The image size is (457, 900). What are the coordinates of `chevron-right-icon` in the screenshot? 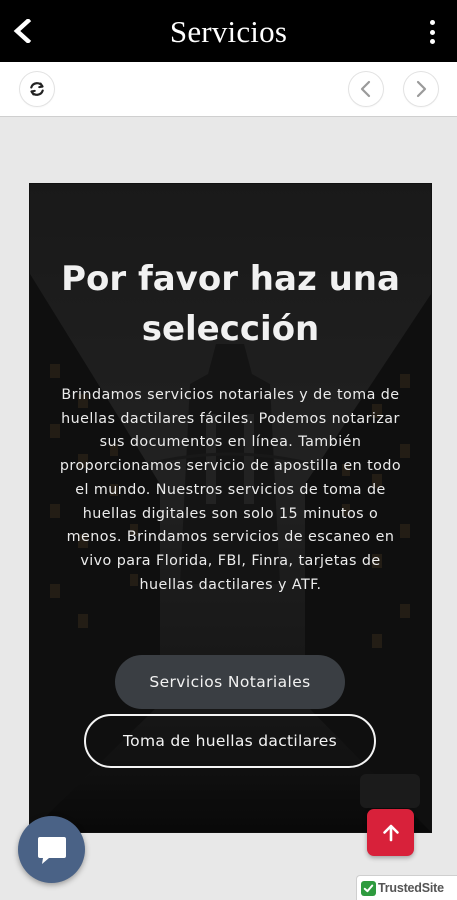 It's located at (421, 89).